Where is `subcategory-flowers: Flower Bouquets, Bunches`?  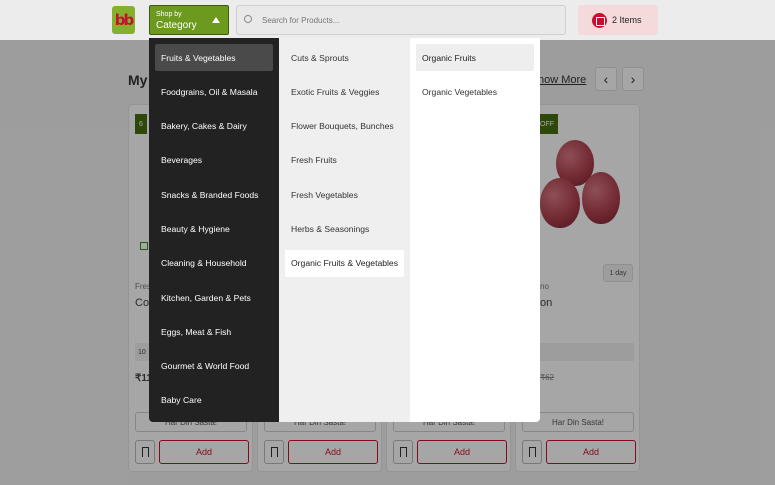
subcategory-flowers: Flower Bouquets, Bunches is located at coordinates (344, 126).